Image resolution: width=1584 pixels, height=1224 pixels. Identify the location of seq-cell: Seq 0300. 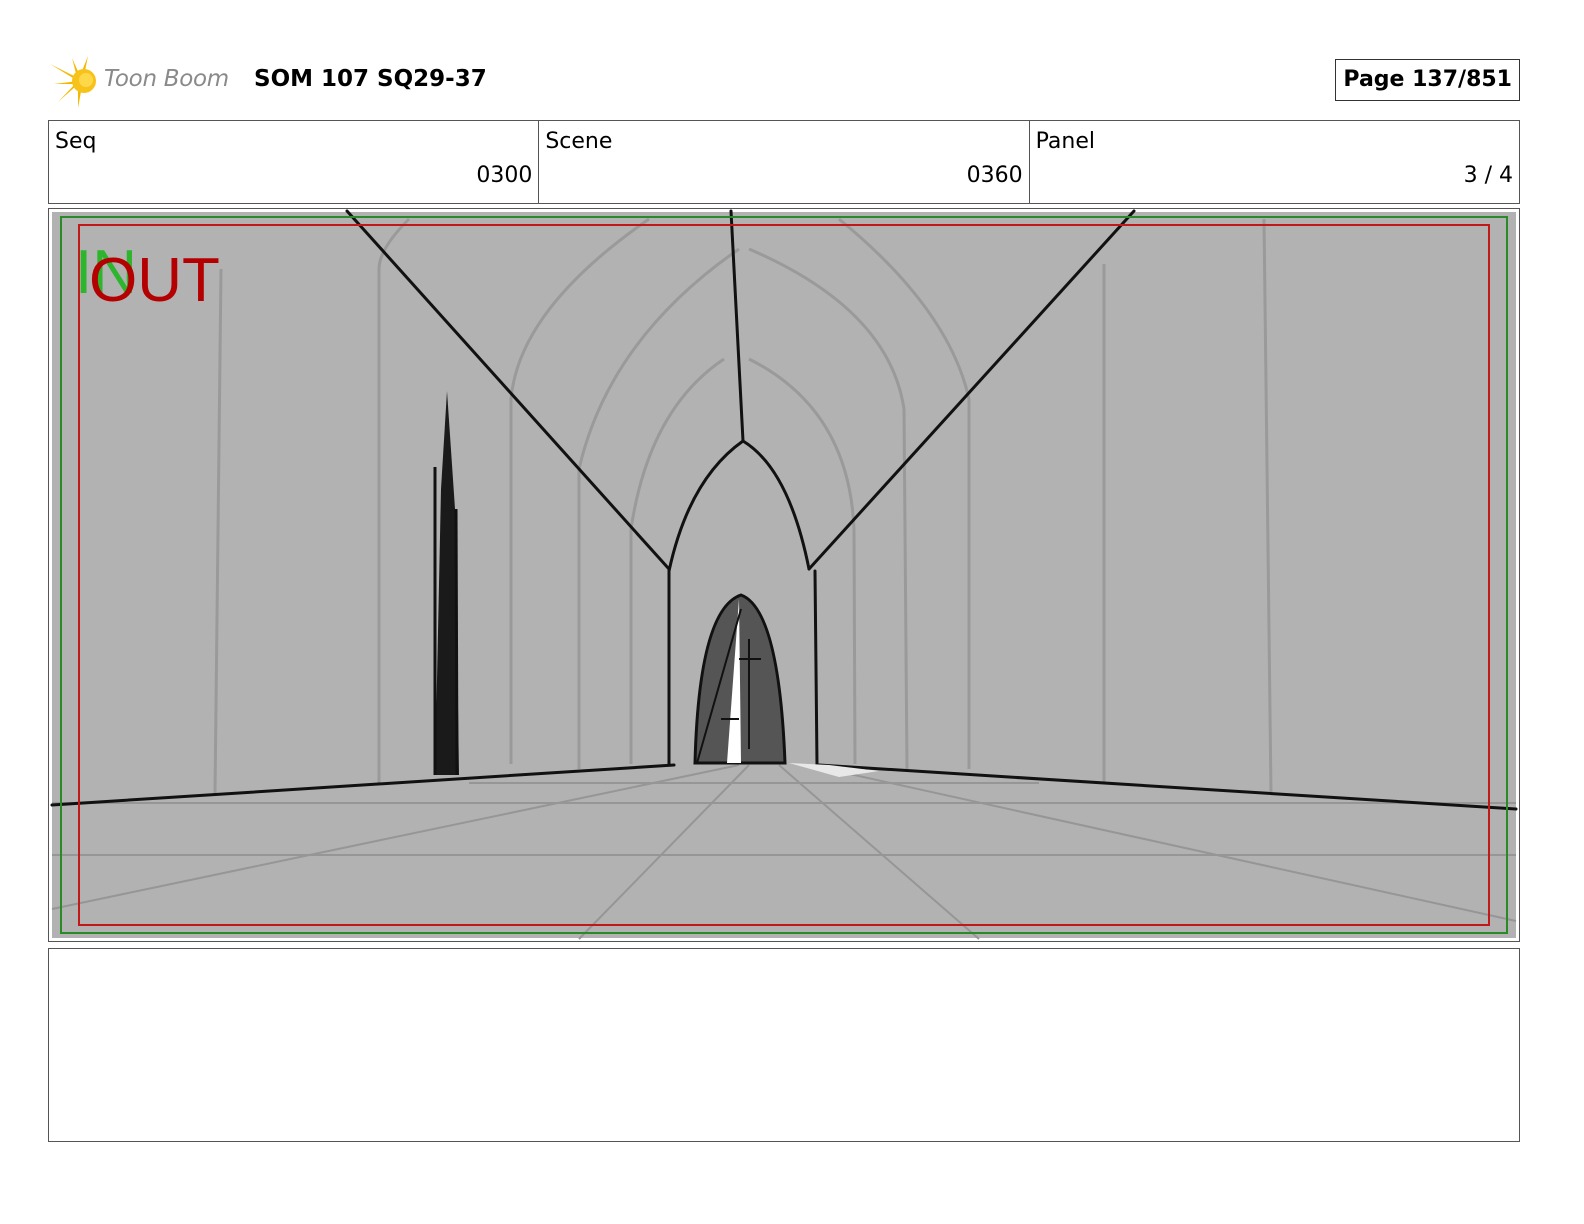
(294, 162).